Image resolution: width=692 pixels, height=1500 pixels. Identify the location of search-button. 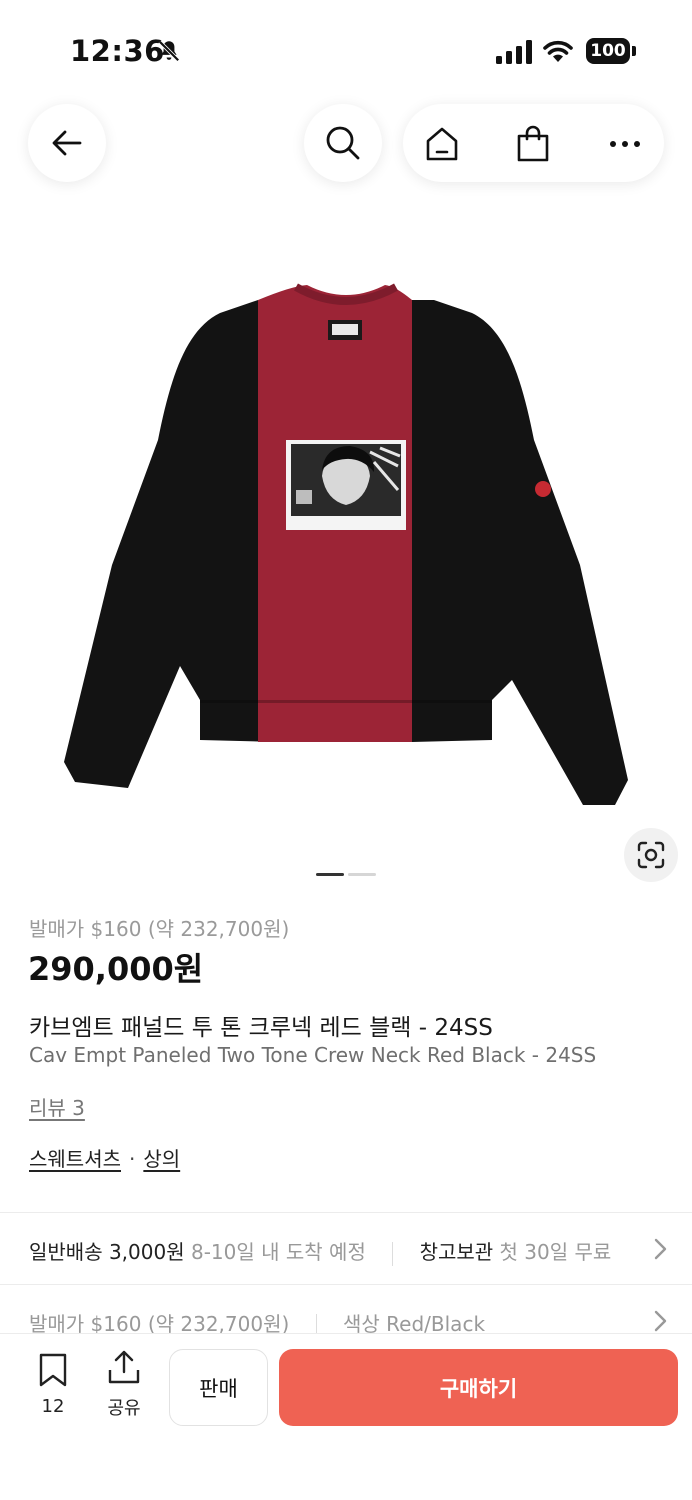
(343, 143).